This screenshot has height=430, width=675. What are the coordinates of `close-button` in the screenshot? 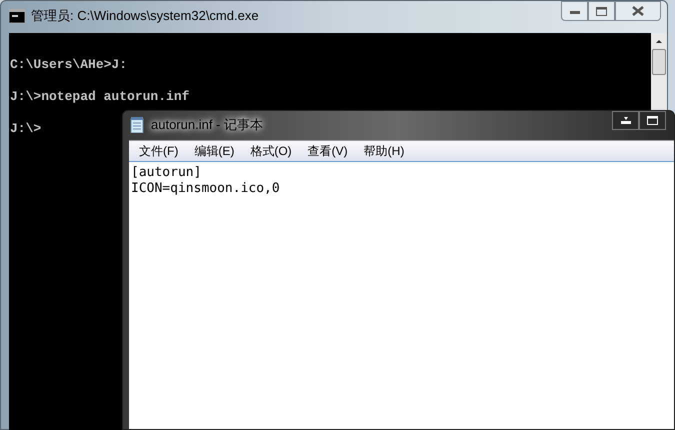 It's located at (638, 11).